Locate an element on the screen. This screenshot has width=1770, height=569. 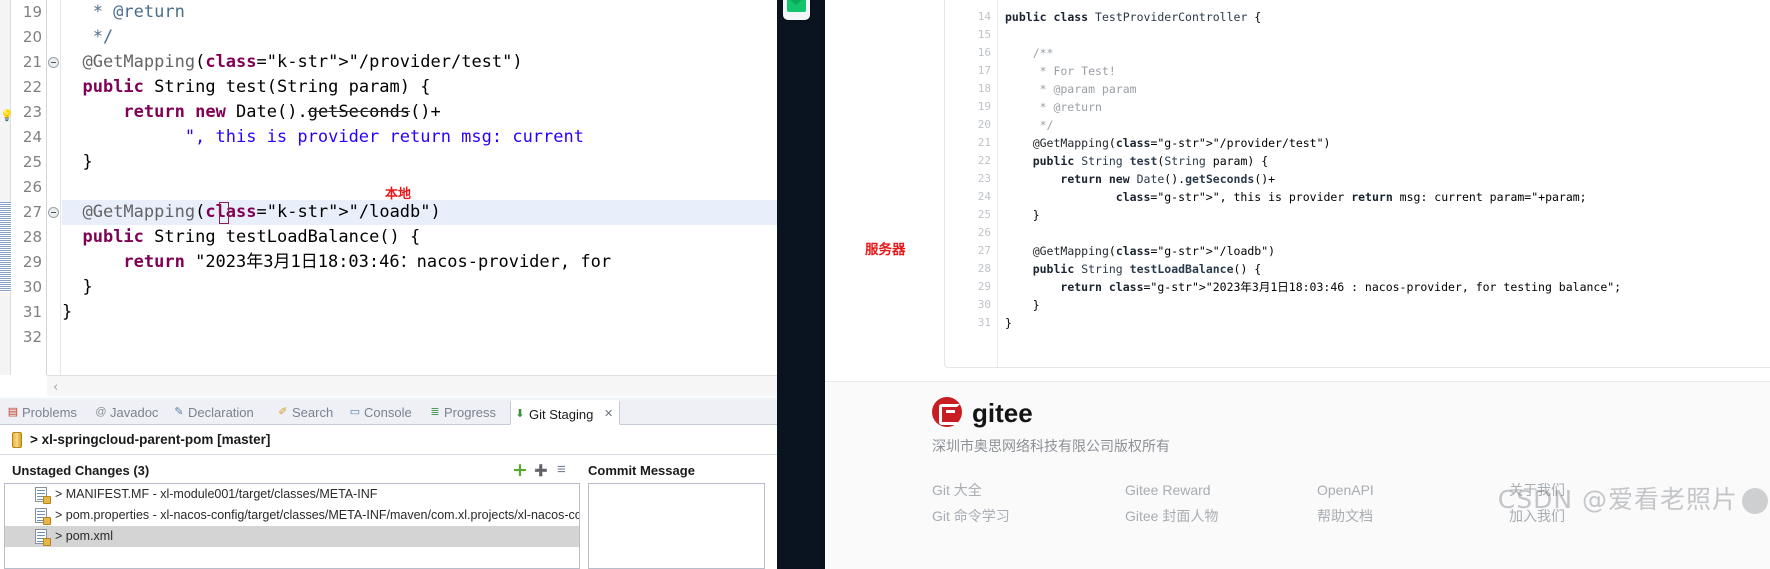
stage-selected-icon is located at coordinates (520, 470).